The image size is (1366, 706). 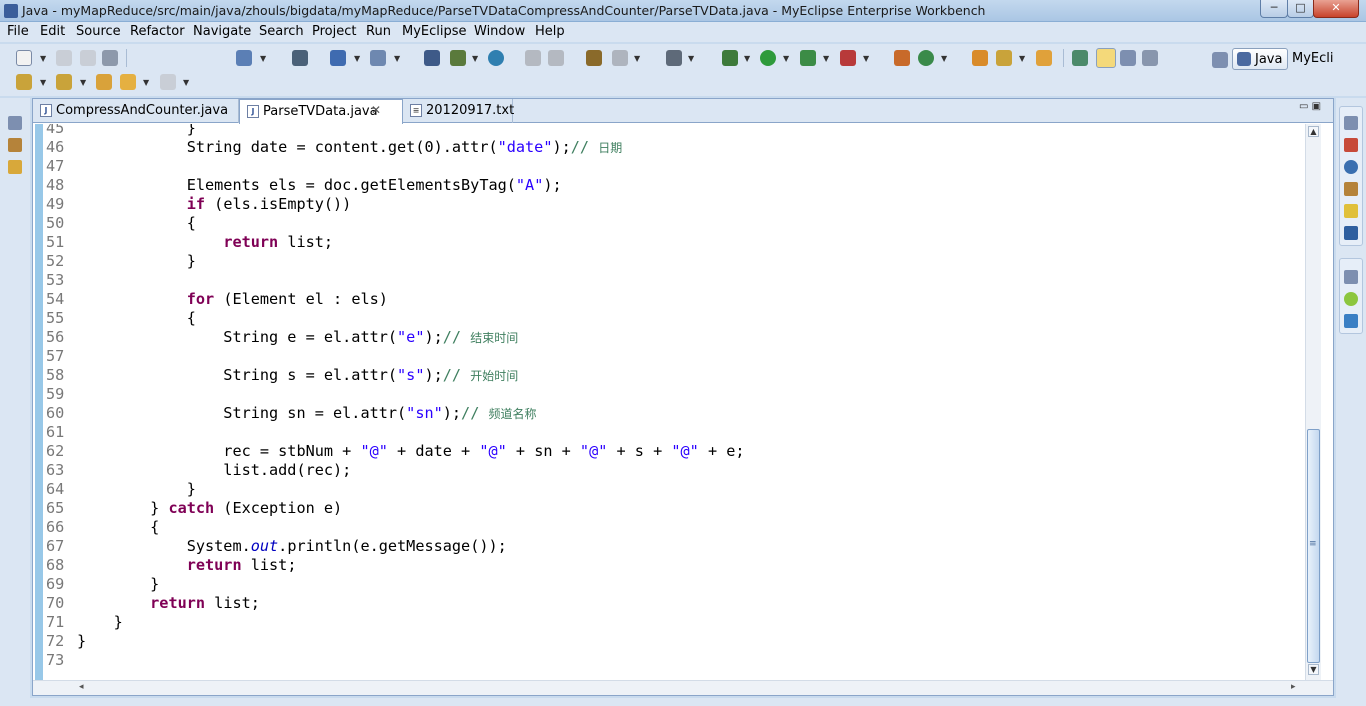 What do you see at coordinates (334, 31) in the screenshot?
I see `menu-project: Project` at bounding box center [334, 31].